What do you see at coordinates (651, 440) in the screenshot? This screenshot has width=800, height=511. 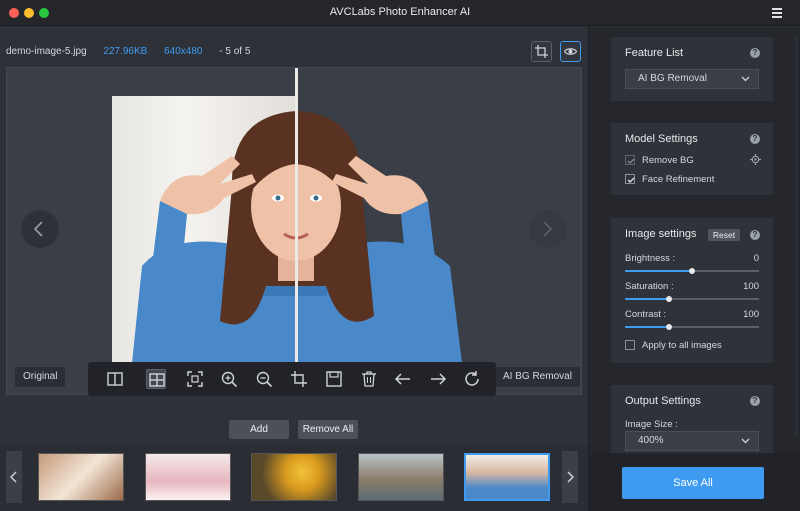 I see `image-size-value: 400%` at bounding box center [651, 440].